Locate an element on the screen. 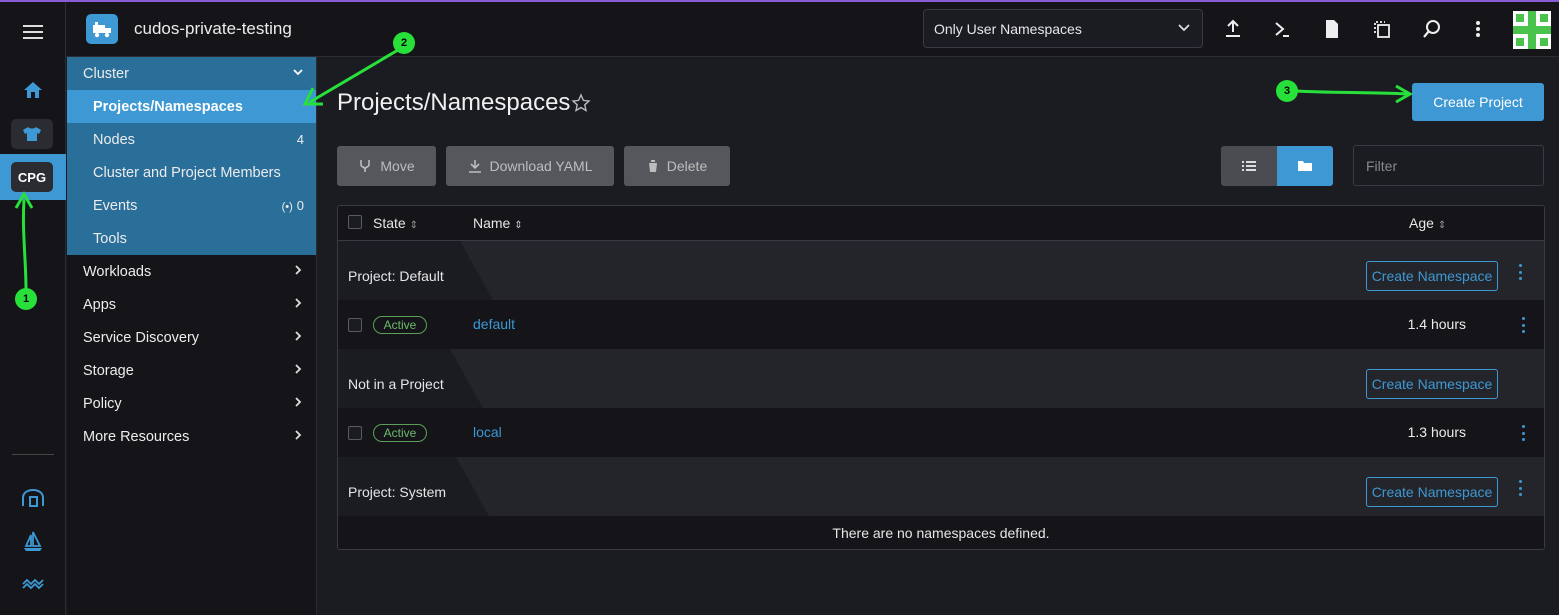  group-label: Not in a Project is located at coordinates (396, 384).